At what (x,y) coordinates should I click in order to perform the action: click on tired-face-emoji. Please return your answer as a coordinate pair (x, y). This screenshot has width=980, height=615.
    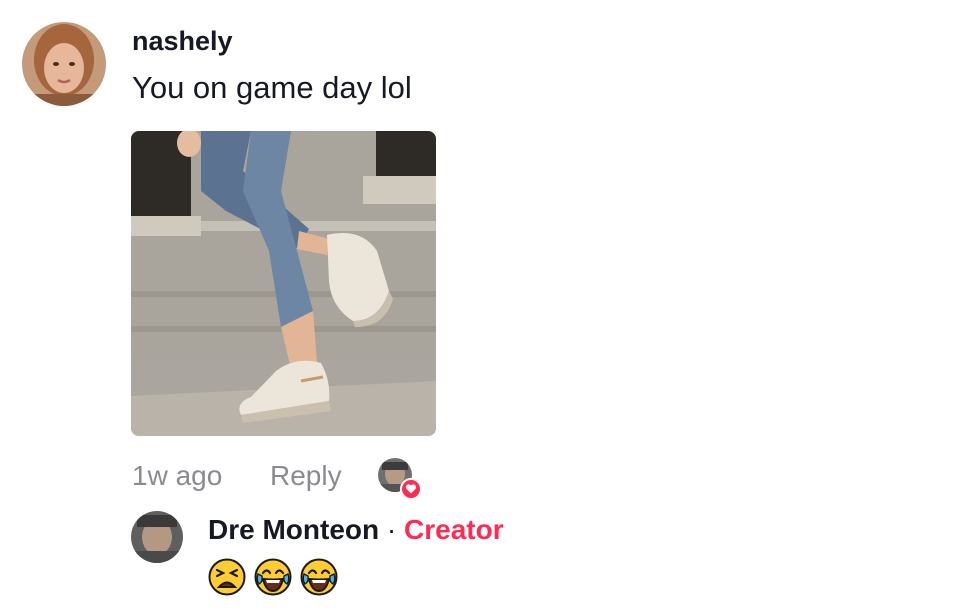
    Looking at the image, I should click on (227, 577).